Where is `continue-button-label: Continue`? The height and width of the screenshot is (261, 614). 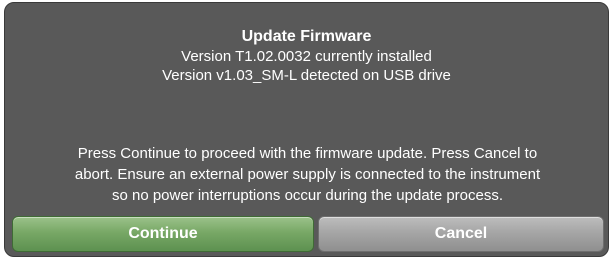 continue-button-label: Continue is located at coordinates (163, 233).